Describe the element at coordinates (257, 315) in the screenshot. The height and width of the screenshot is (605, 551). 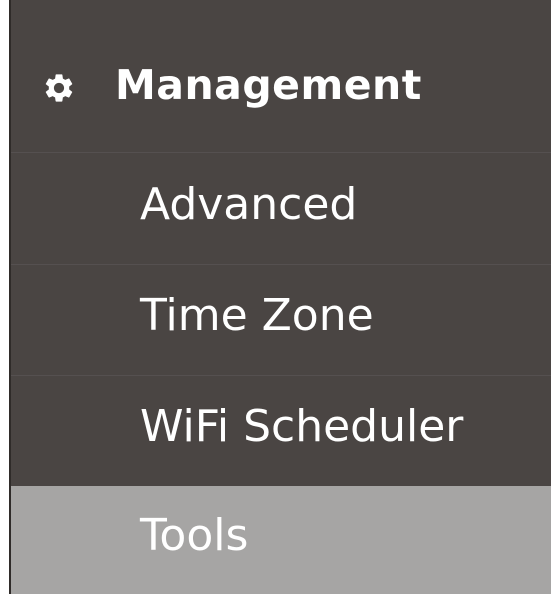
I see `menu-item-label: Time Zone` at that location.